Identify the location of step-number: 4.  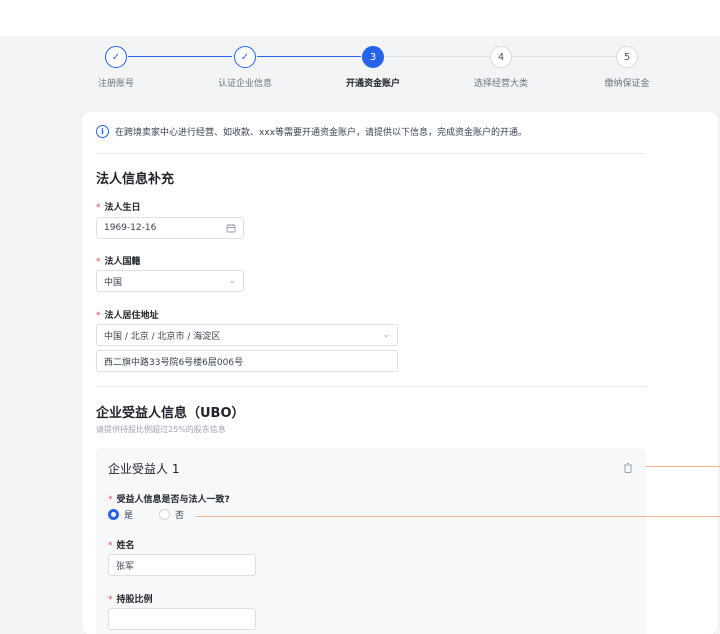
(501, 57).